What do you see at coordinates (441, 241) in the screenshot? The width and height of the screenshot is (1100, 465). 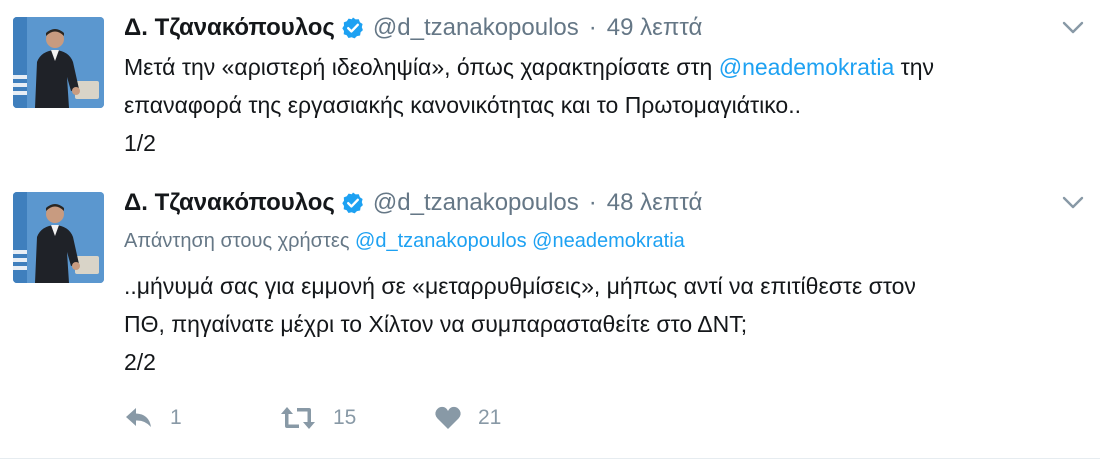 I see `mention-link: @d_tzanakopoulos` at bounding box center [441, 241].